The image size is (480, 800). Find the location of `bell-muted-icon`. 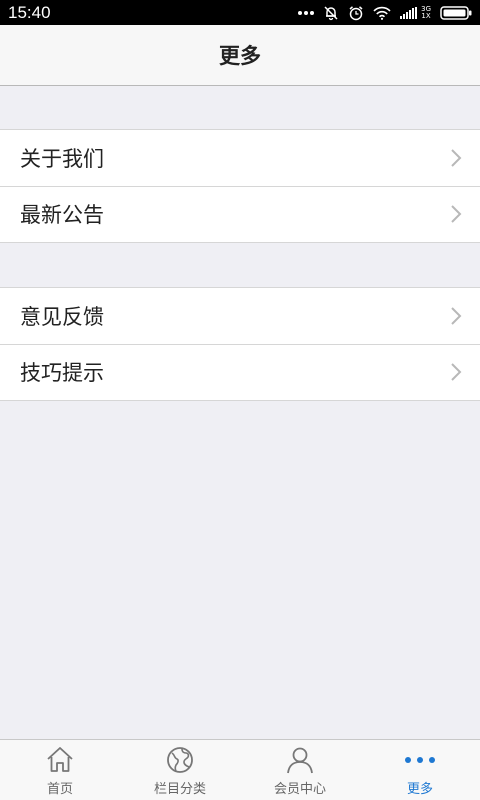

bell-muted-icon is located at coordinates (331, 12).